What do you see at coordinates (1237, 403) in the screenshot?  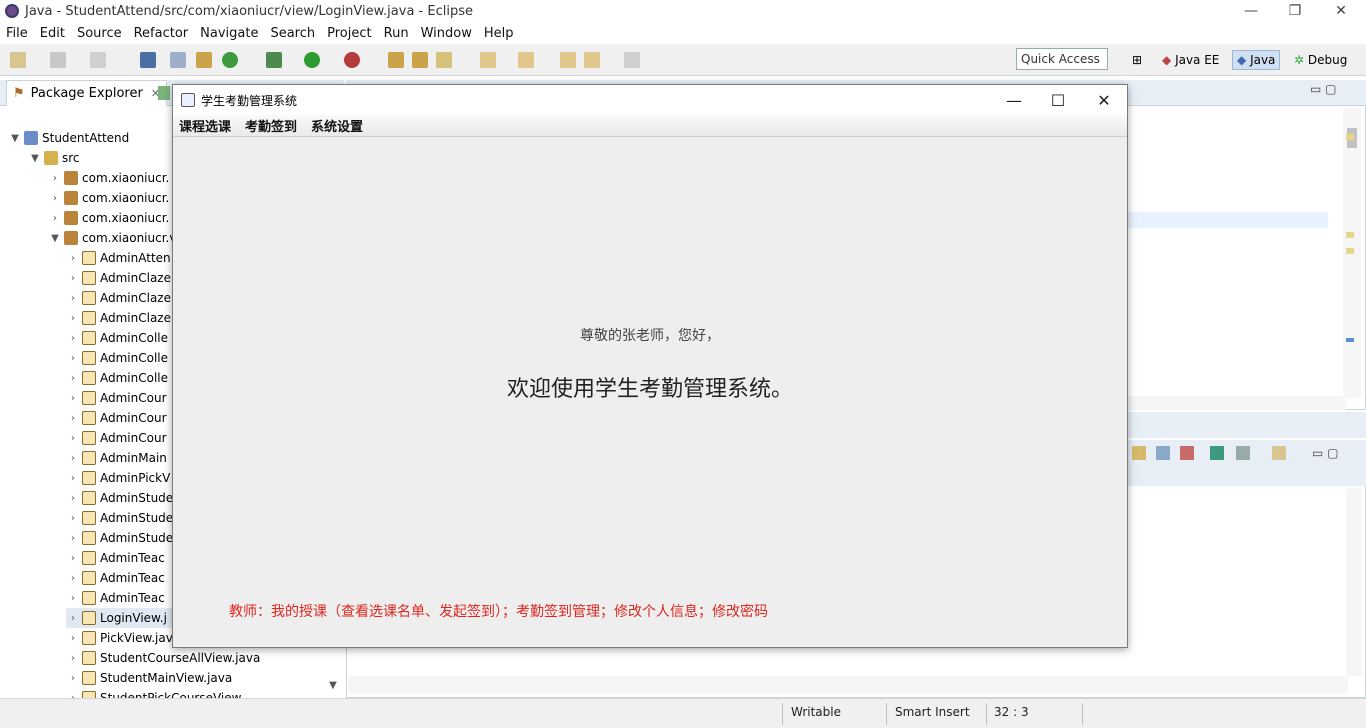 I see `editor-horizontal-scrollbar` at bounding box center [1237, 403].